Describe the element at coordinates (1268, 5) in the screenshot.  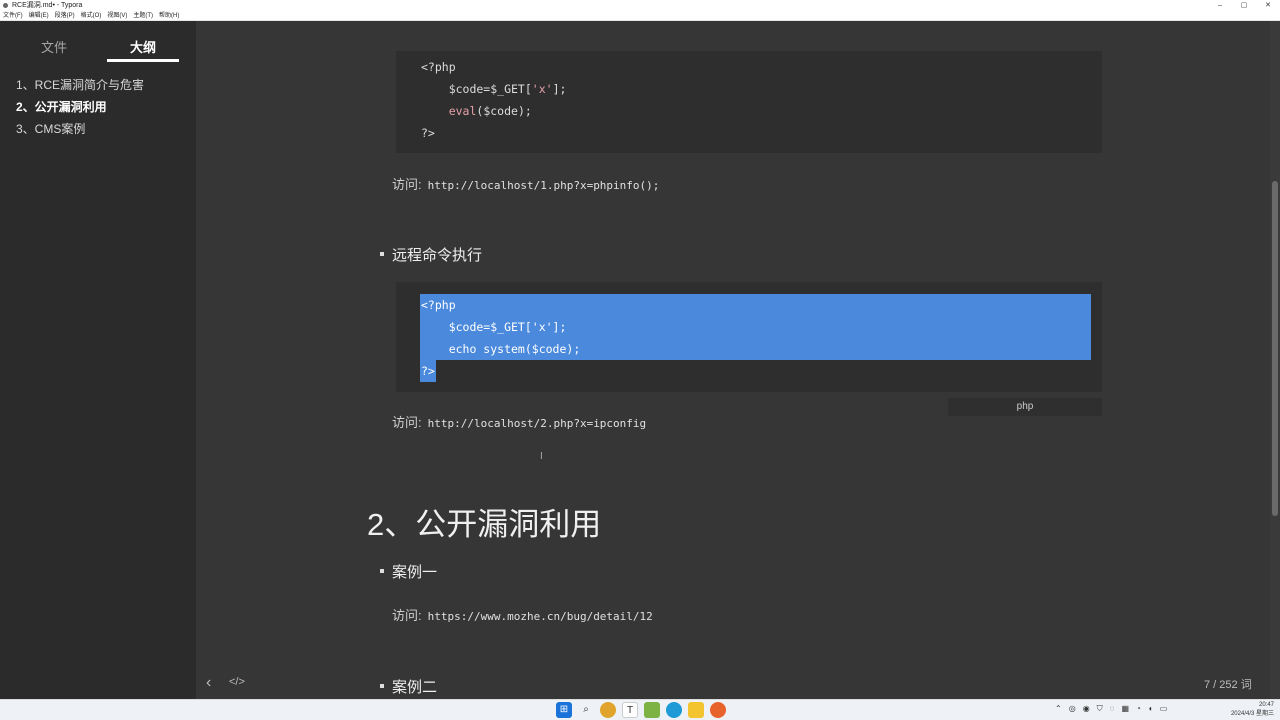
I see `close-button: ✕` at that location.